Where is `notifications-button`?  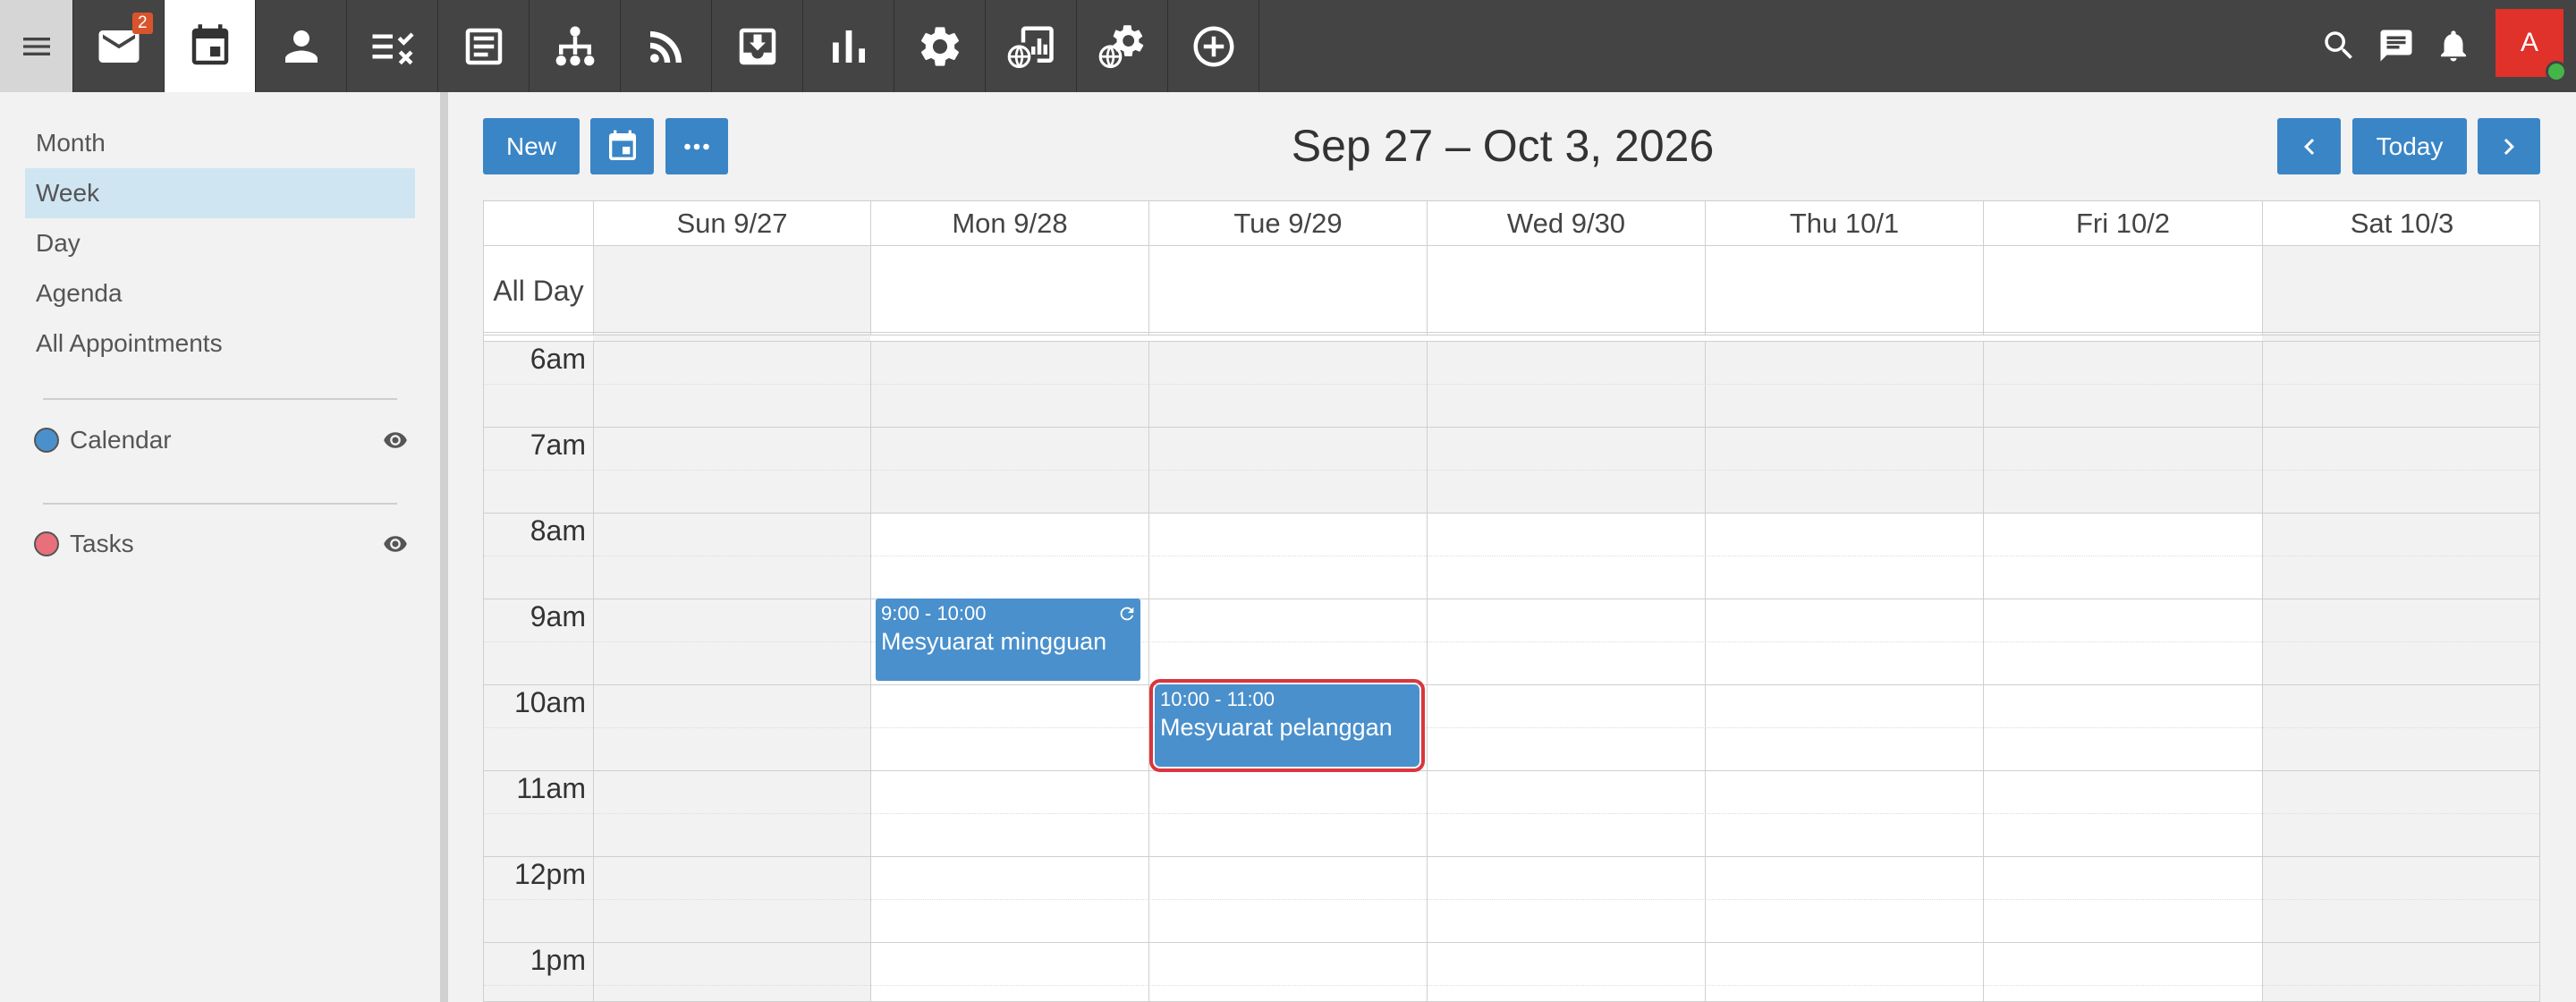 notifications-button is located at coordinates (2453, 46).